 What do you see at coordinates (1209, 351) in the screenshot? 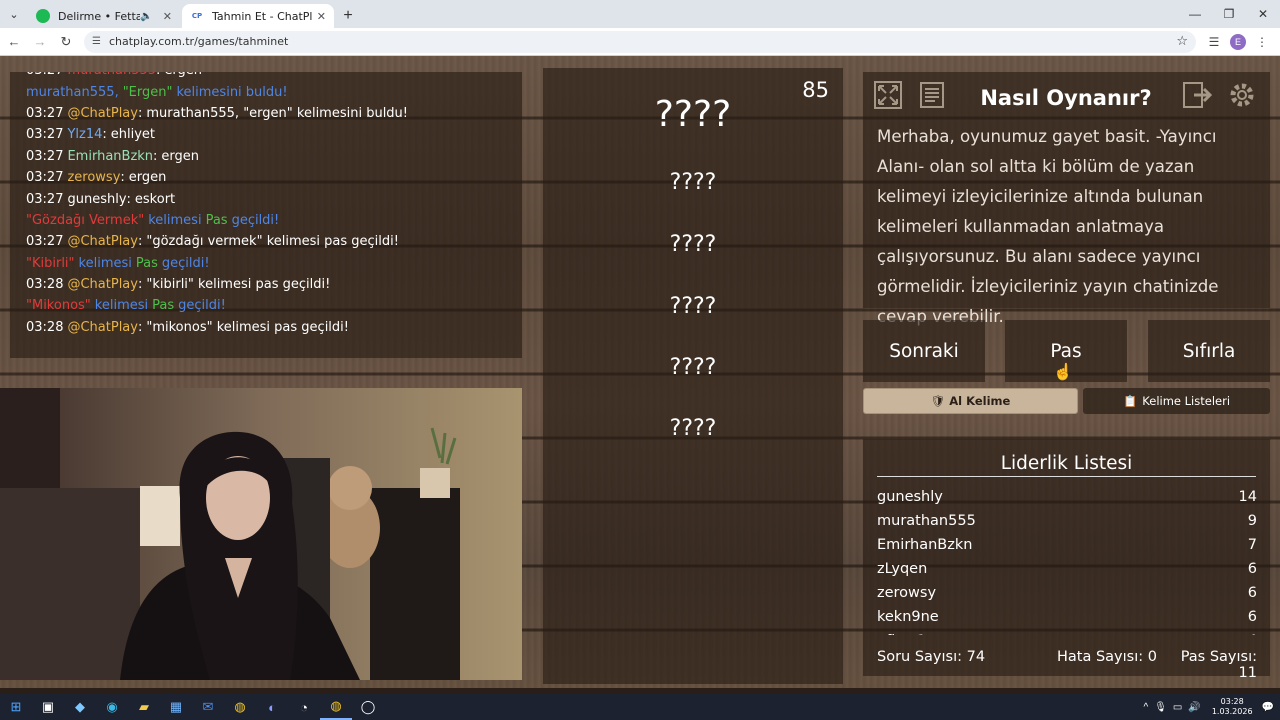
I see `reset-button: Sıfırla` at bounding box center [1209, 351].